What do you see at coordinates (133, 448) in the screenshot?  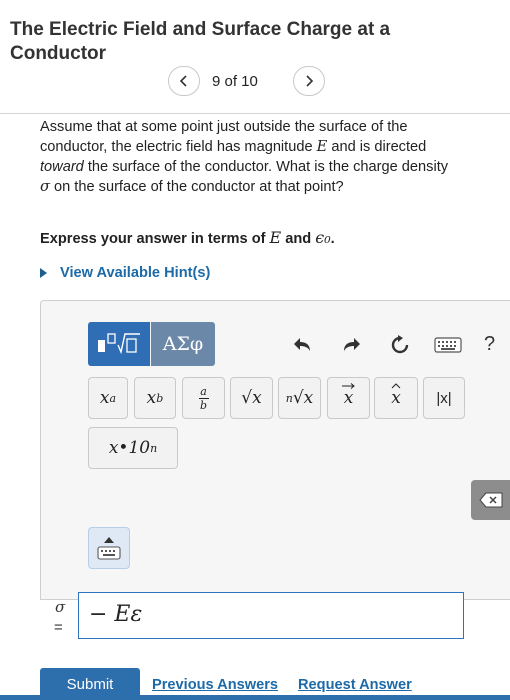 I see `scientific-notation-button: x•10 n` at bounding box center [133, 448].